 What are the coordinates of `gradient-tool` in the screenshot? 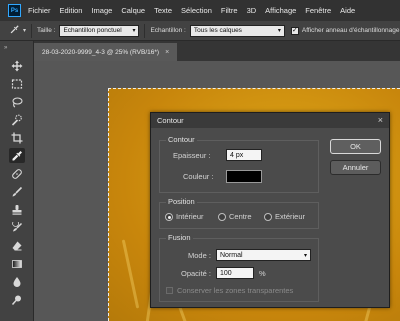 It's located at (17, 263).